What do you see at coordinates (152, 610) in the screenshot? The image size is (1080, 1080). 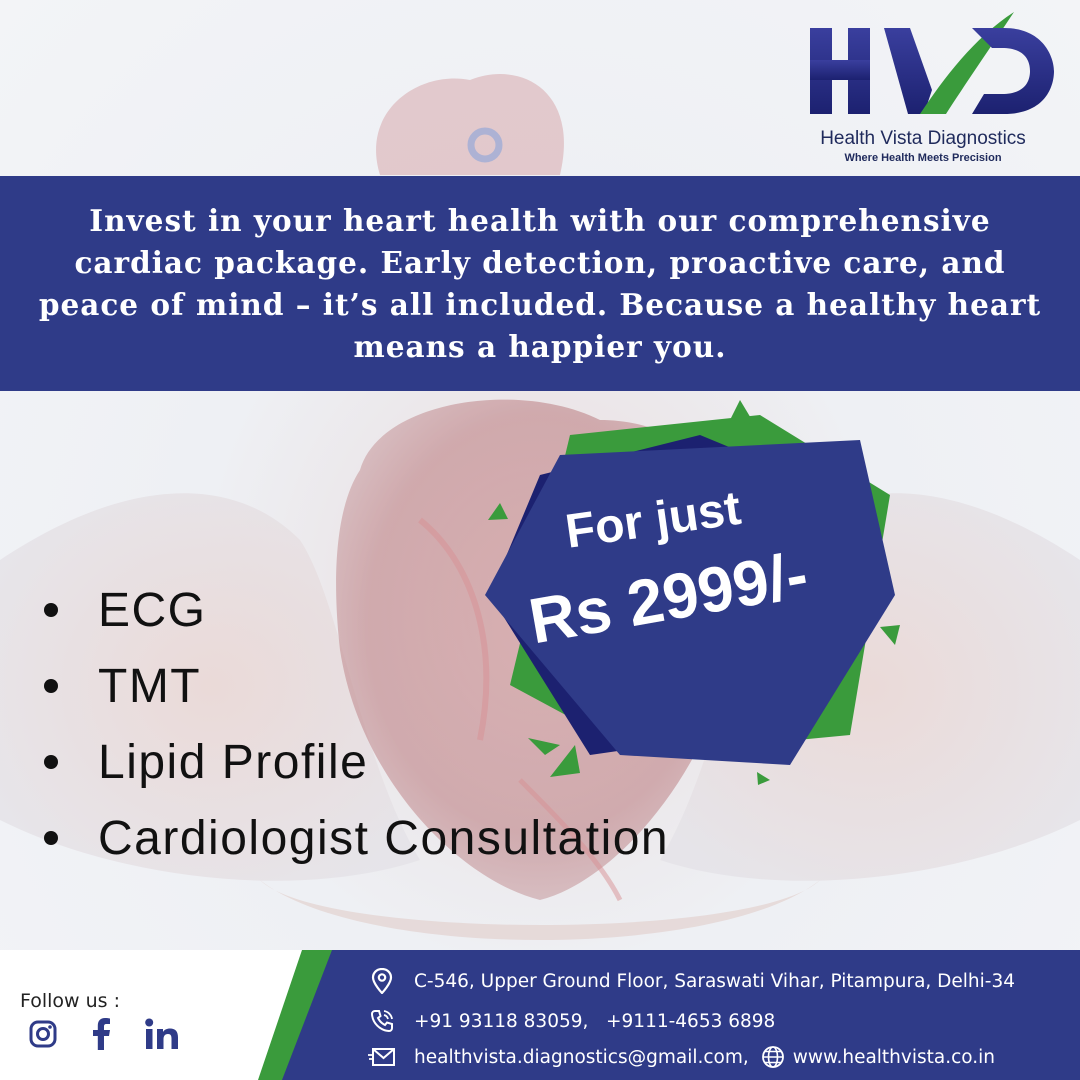 I see `test-label: ECG` at bounding box center [152, 610].